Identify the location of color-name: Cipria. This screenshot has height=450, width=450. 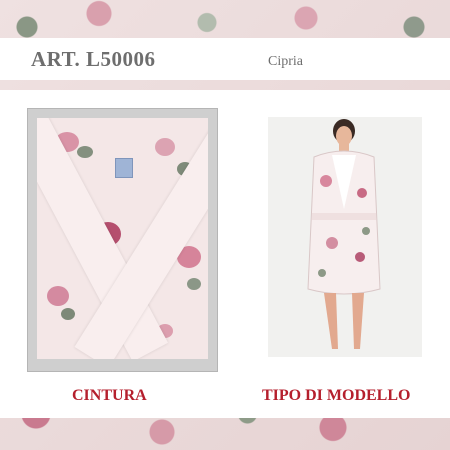
(285, 61).